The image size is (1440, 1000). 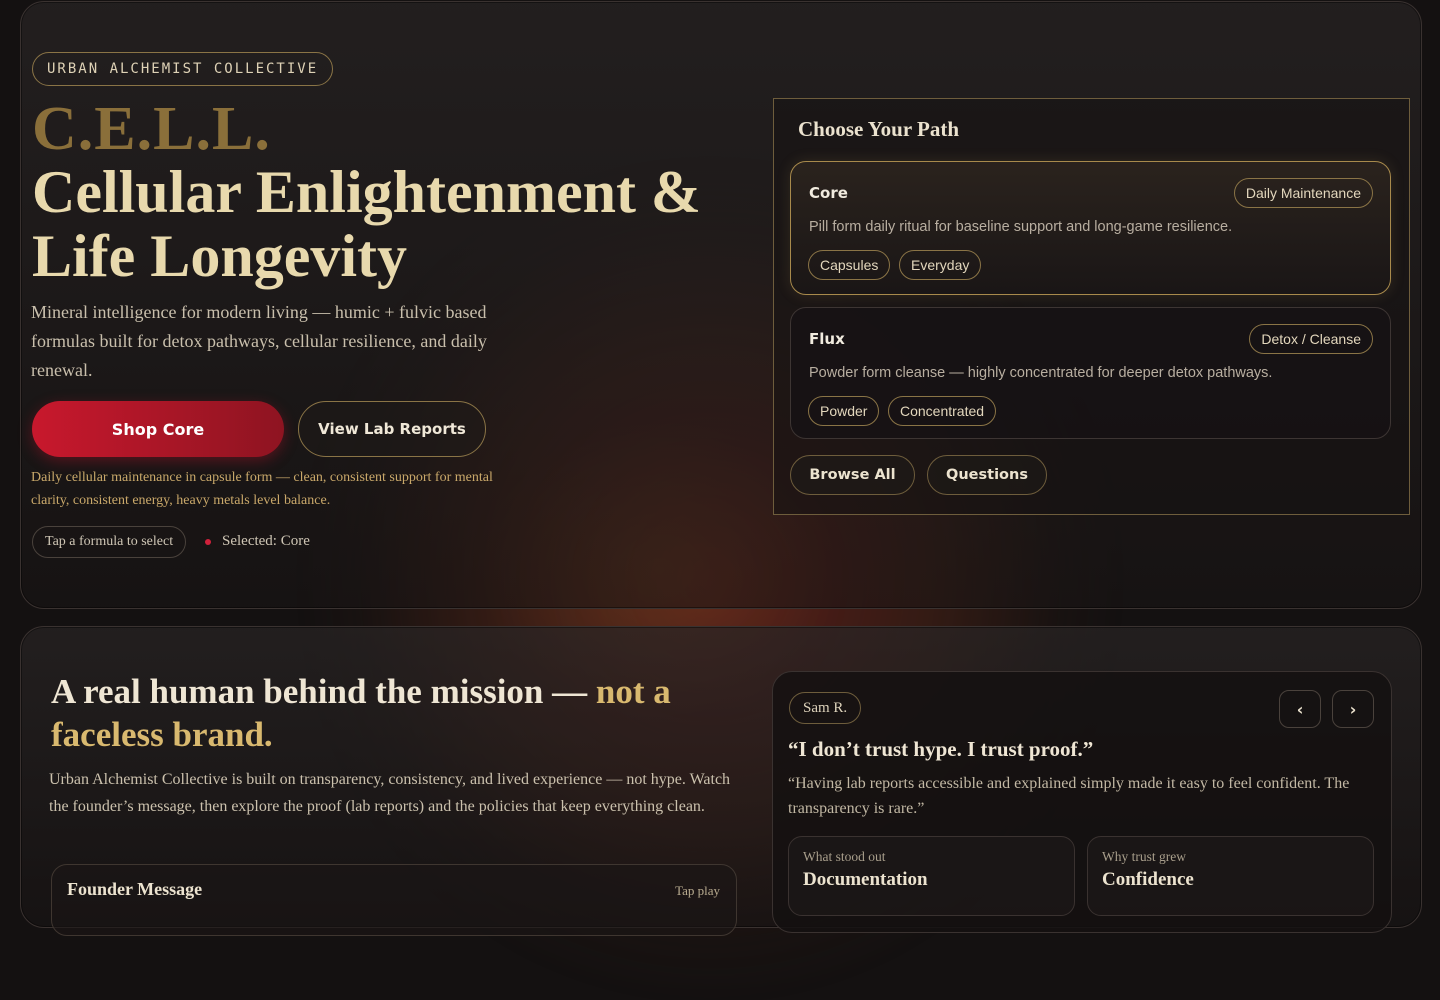 I want to click on shop-core-button: Shop Core, so click(x=158, y=429).